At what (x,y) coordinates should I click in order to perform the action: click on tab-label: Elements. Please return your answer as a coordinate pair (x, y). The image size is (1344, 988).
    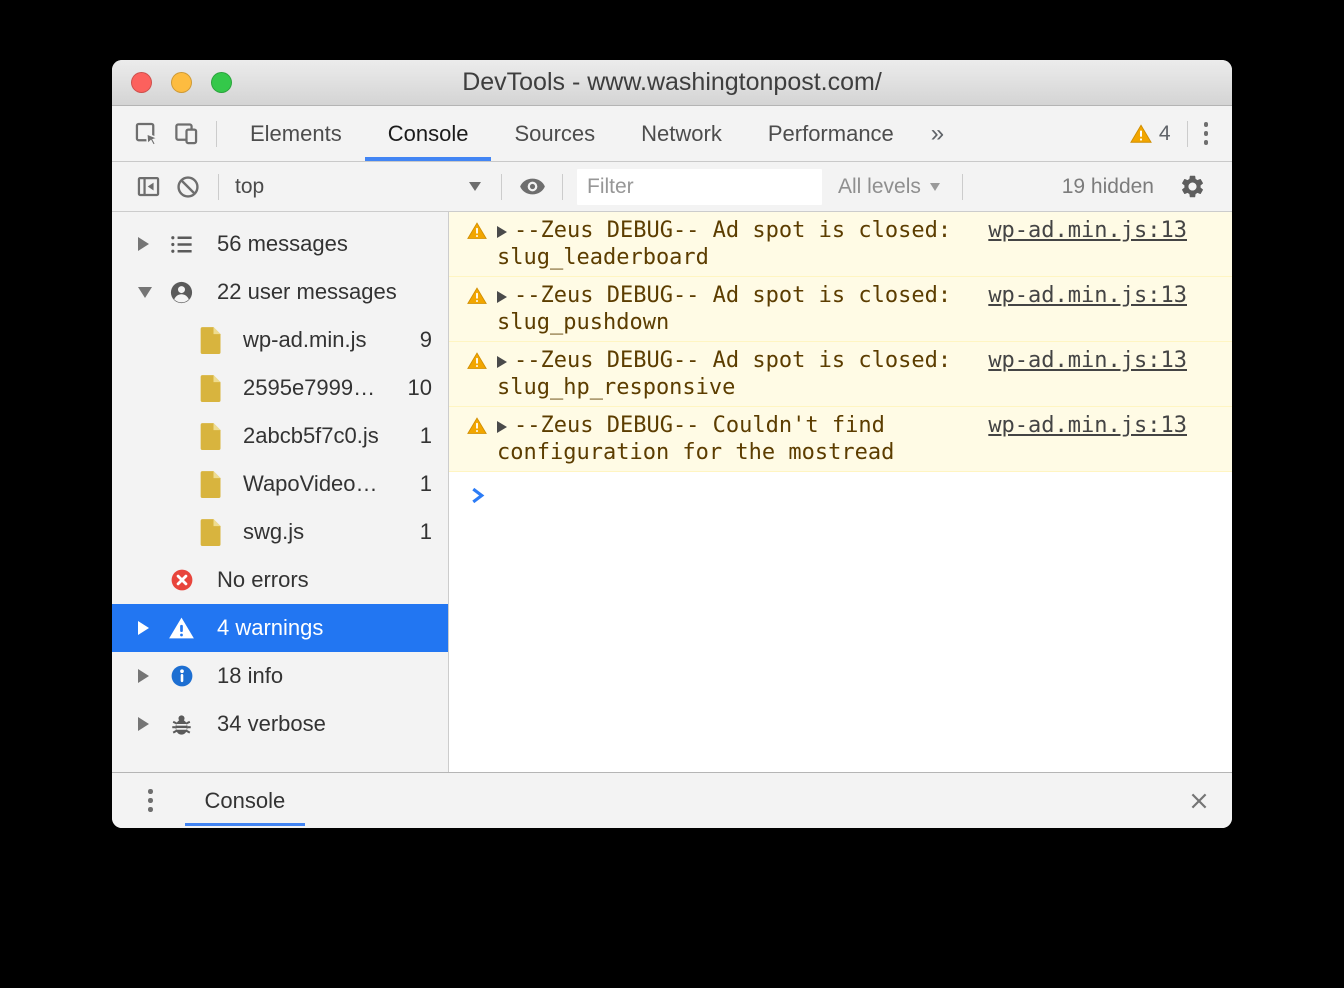
    Looking at the image, I should click on (296, 133).